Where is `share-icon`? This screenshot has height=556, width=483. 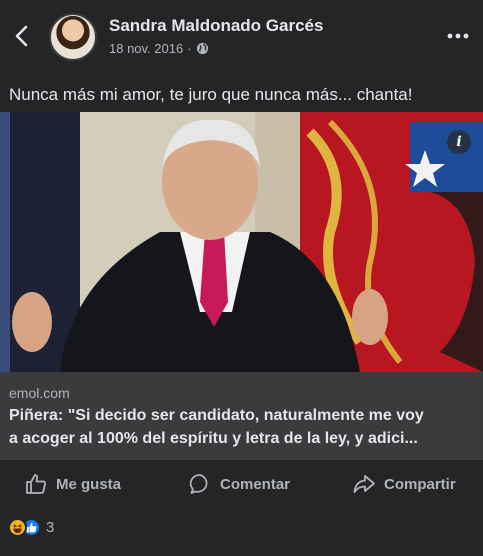
share-icon is located at coordinates (364, 484).